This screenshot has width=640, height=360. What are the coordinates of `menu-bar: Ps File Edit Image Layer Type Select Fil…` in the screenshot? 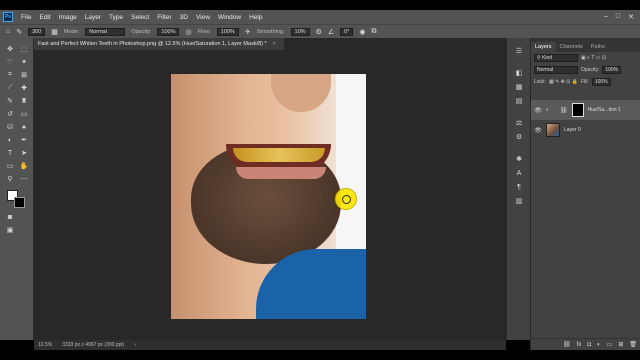 It's located at (320, 17).